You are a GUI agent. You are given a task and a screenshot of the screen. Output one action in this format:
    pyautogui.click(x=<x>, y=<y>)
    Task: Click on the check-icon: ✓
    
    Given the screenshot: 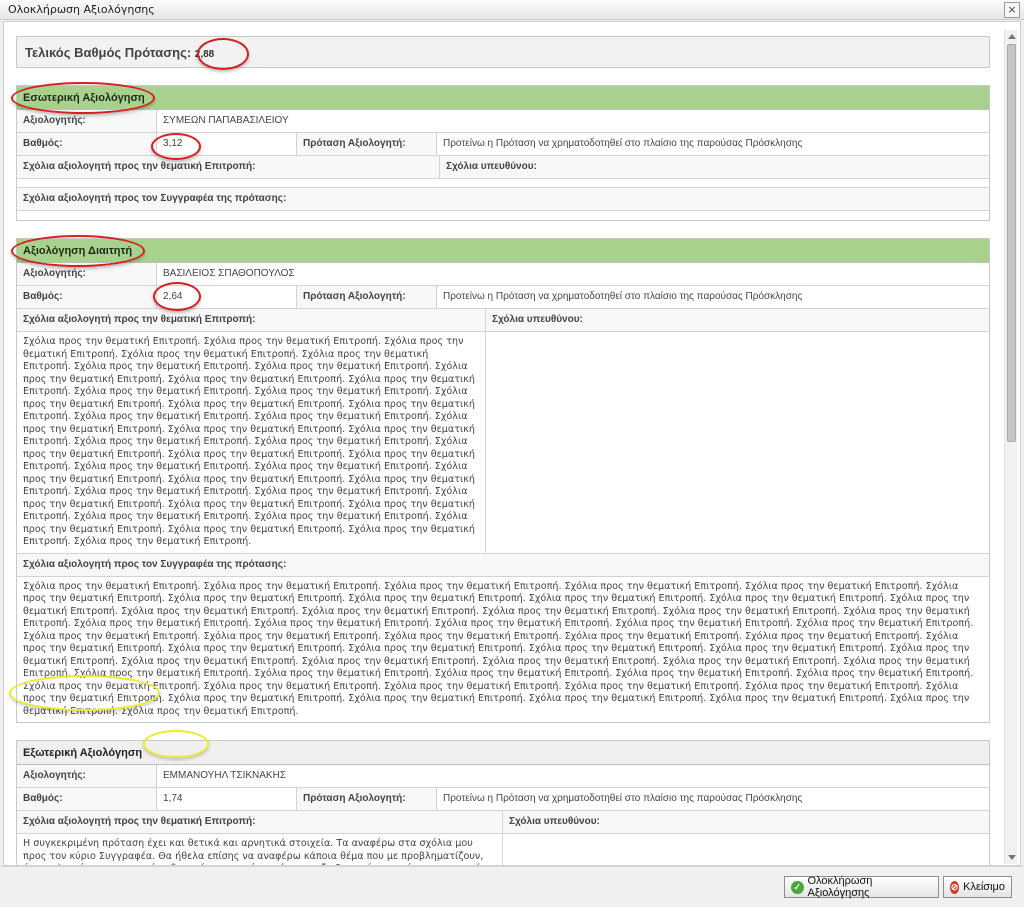 What is the action you would take?
    pyautogui.click(x=797, y=887)
    